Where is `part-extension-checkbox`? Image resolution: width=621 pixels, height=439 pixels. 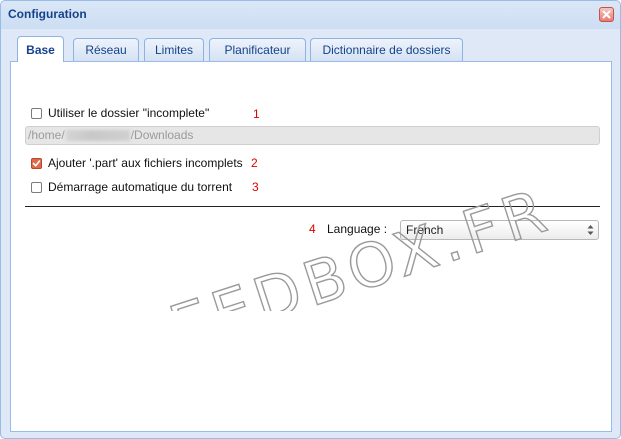 part-extension-checkbox is located at coordinates (36, 163).